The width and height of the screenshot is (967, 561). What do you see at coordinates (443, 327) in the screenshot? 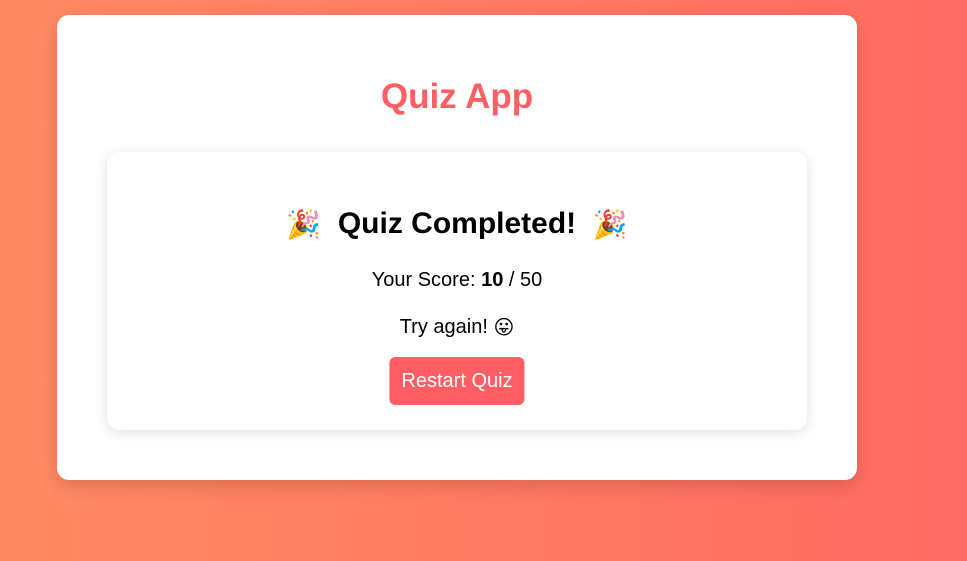
I see `feedback-text: Try again!` at bounding box center [443, 327].